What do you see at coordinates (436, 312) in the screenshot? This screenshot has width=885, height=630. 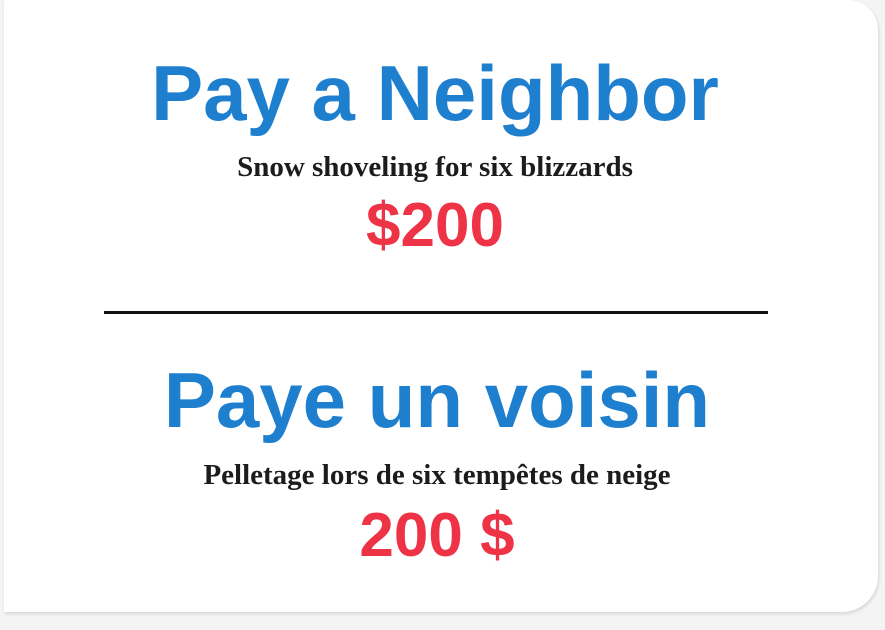 I see `section-divider` at bounding box center [436, 312].